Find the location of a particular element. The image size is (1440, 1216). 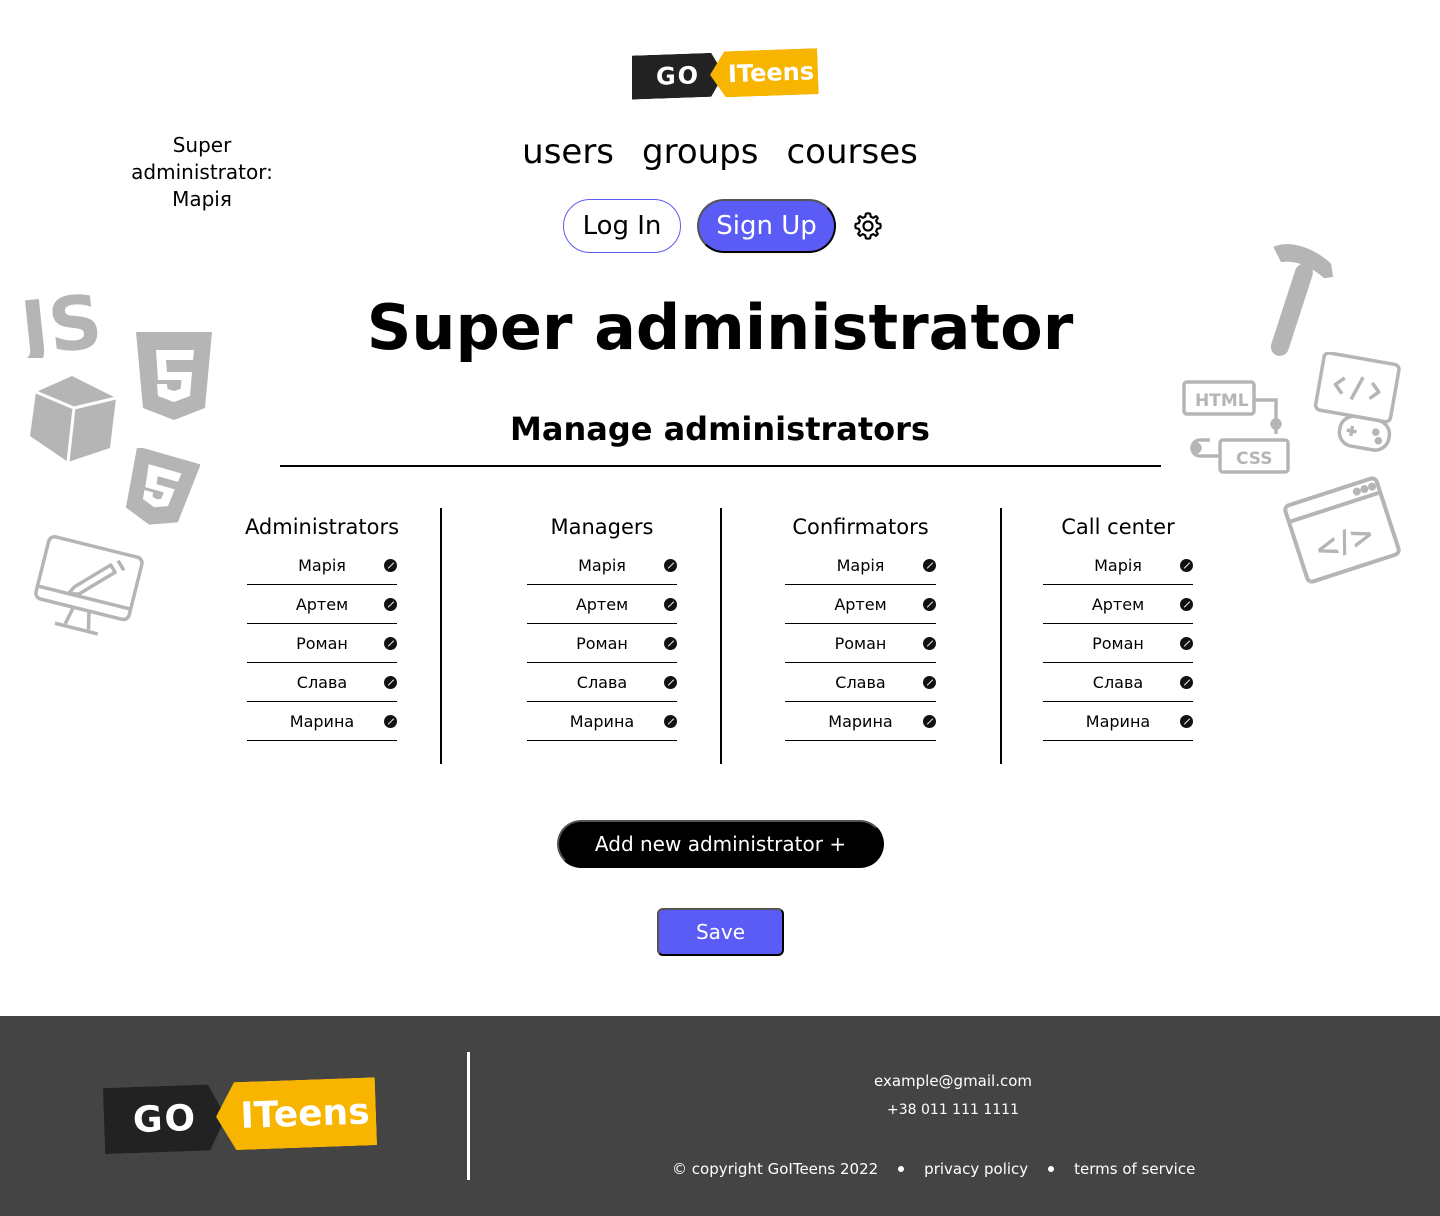

admin-list: Марія Артем Роман Слава Марина is located at coordinates (322, 643).